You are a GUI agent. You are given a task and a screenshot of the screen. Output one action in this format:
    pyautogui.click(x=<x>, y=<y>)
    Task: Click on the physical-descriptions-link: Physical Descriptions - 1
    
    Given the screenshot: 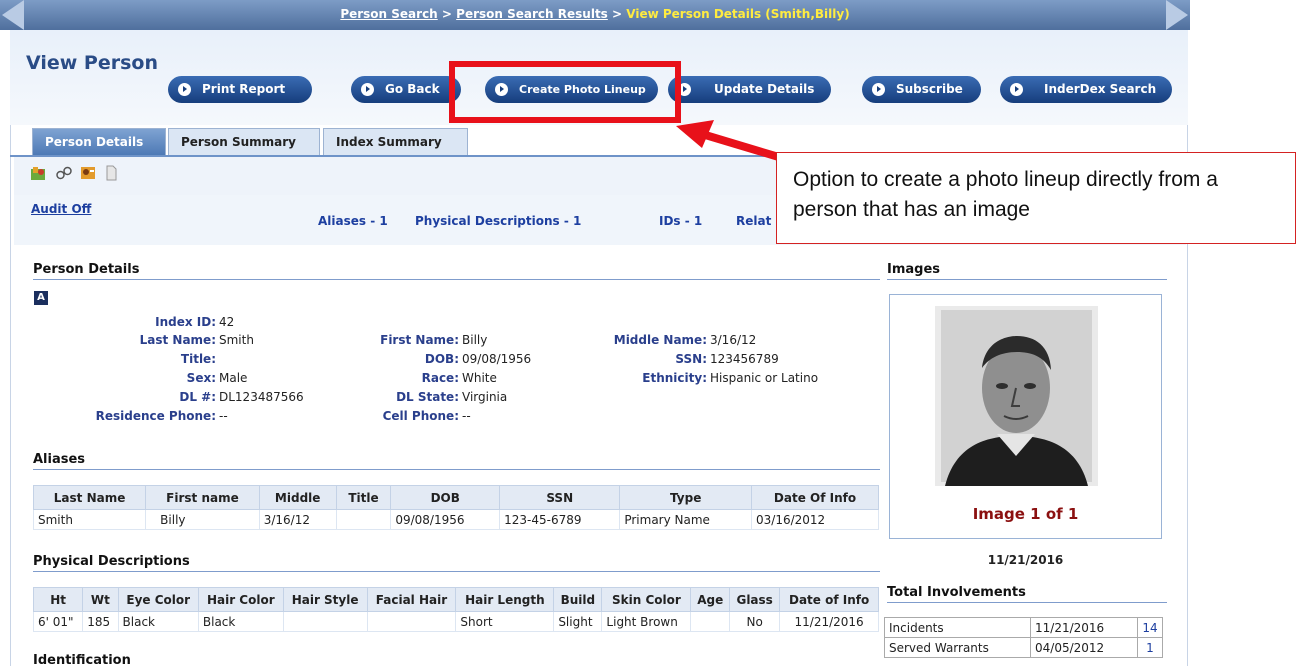 What is the action you would take?
    pyautogui.click(x=498, y=221)
    